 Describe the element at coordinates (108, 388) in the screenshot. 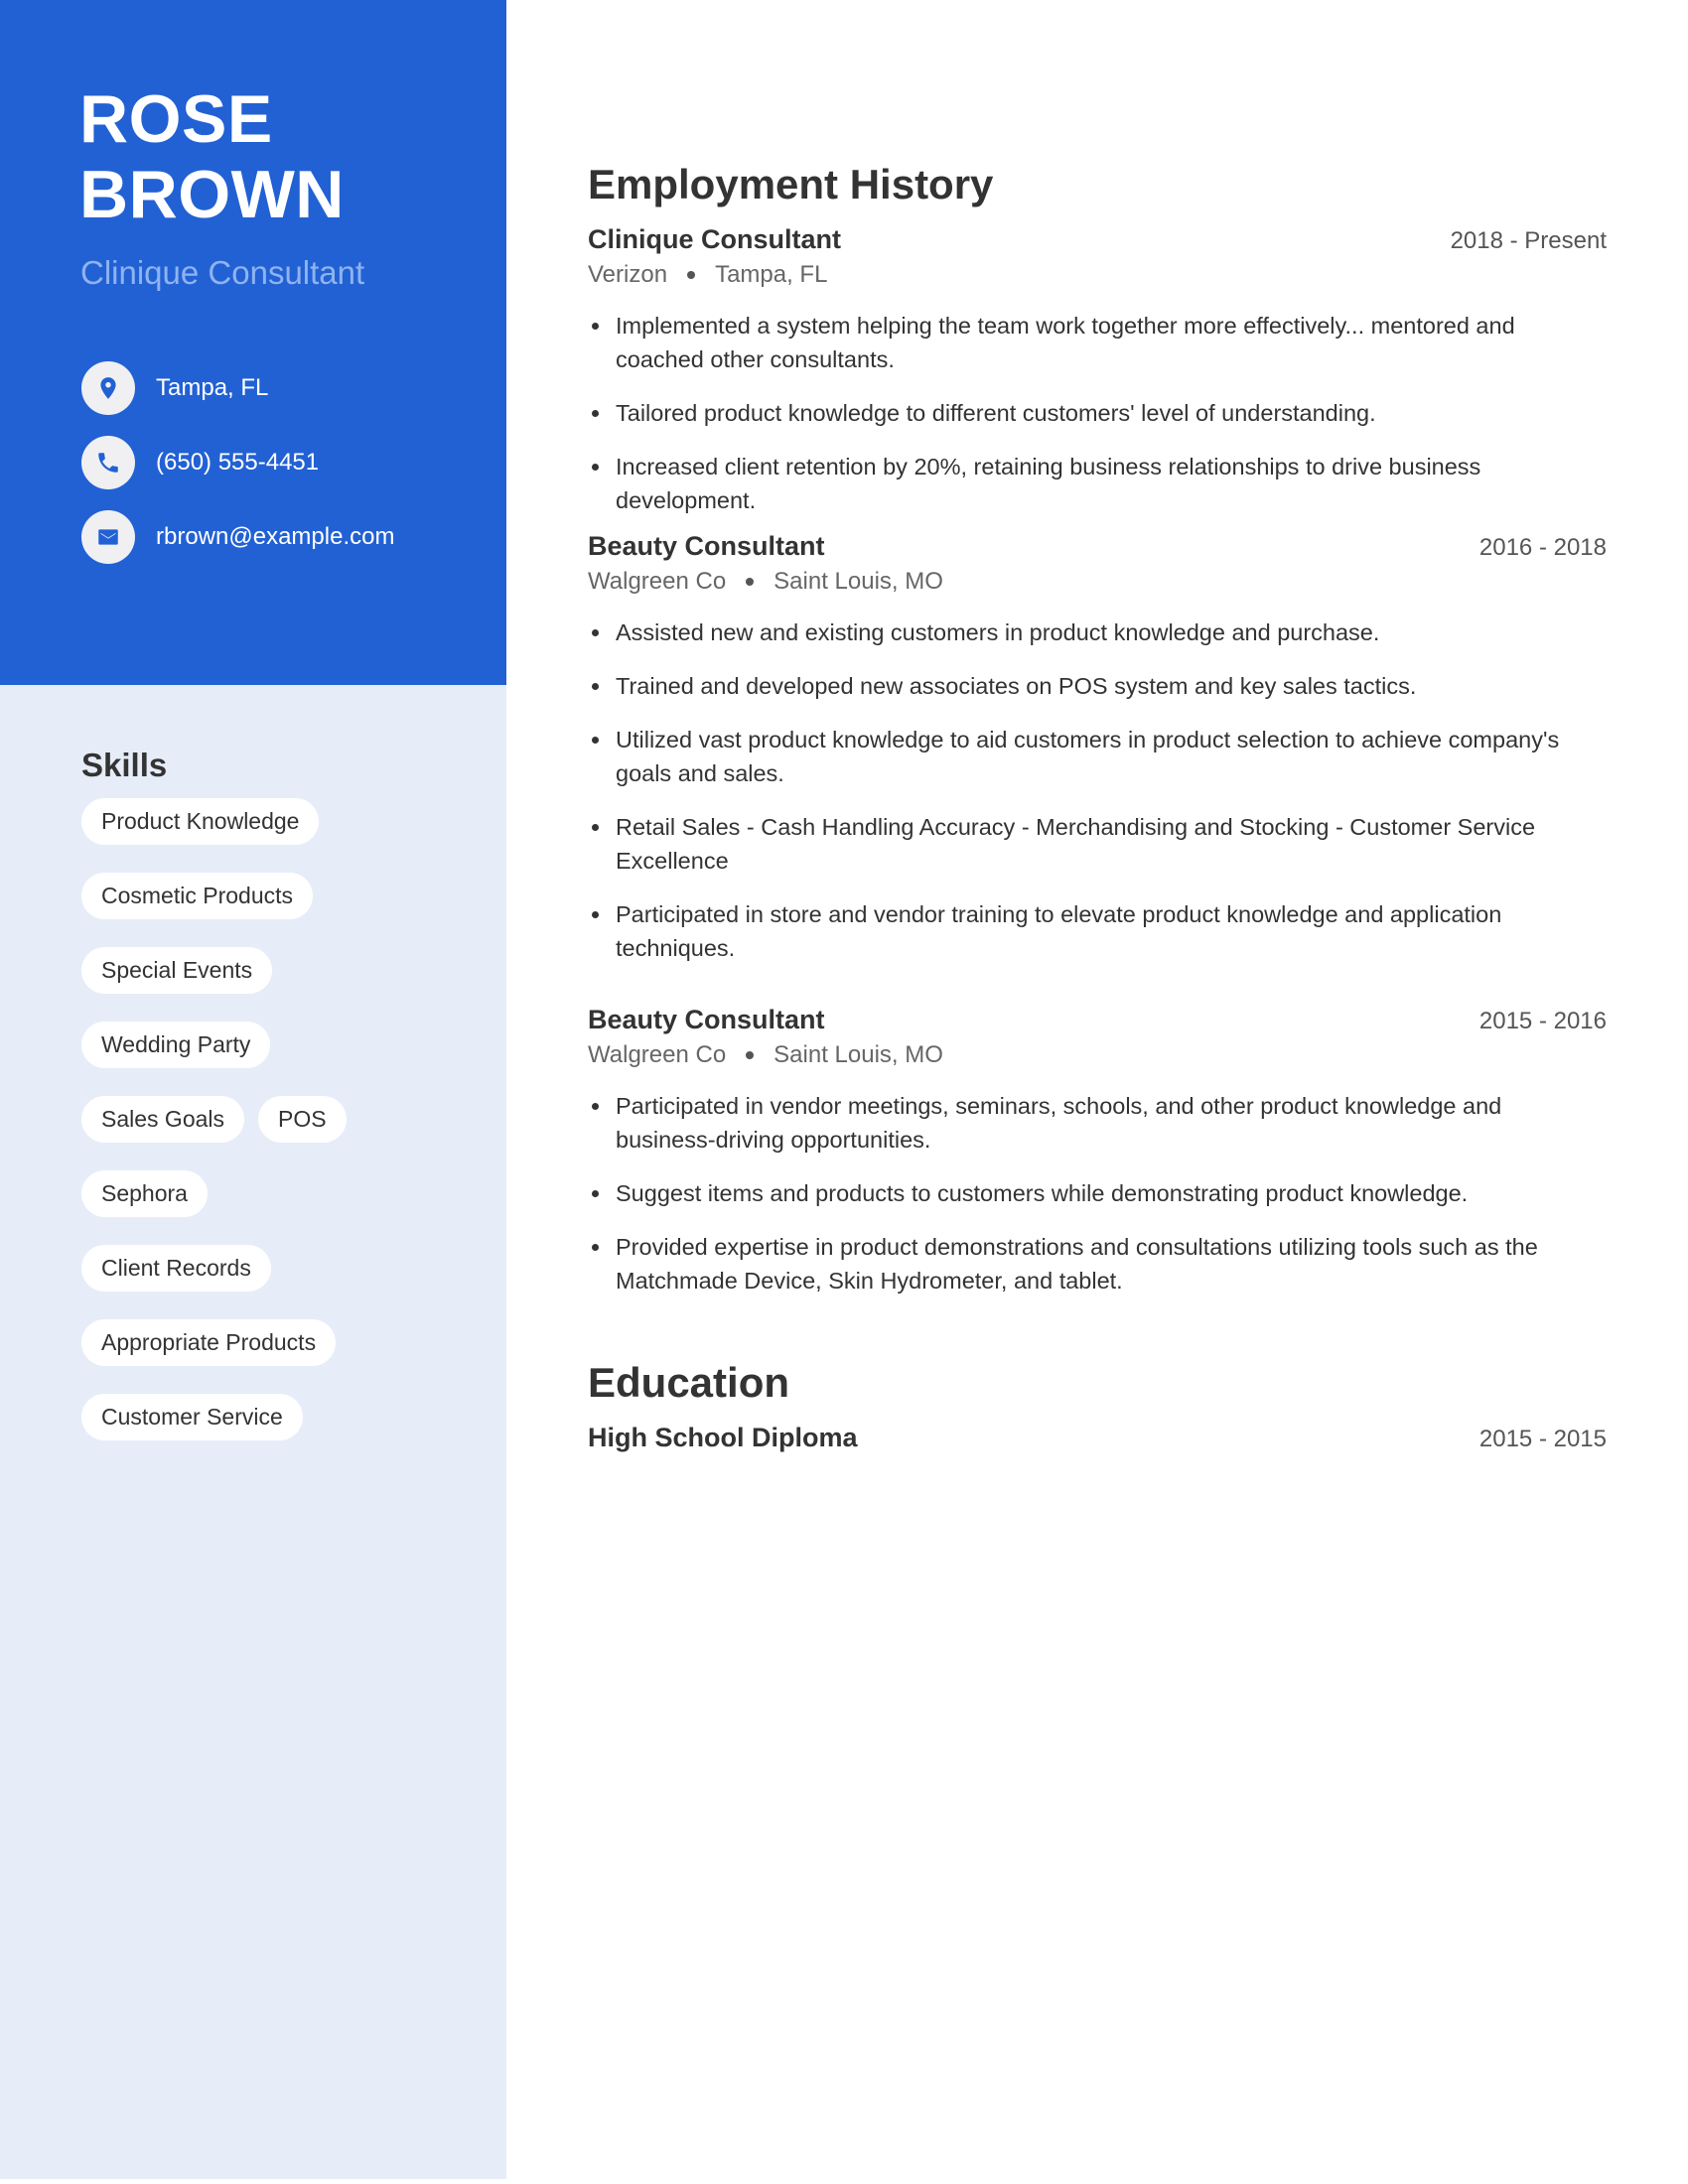

I see `location-pin-icon` at that location.